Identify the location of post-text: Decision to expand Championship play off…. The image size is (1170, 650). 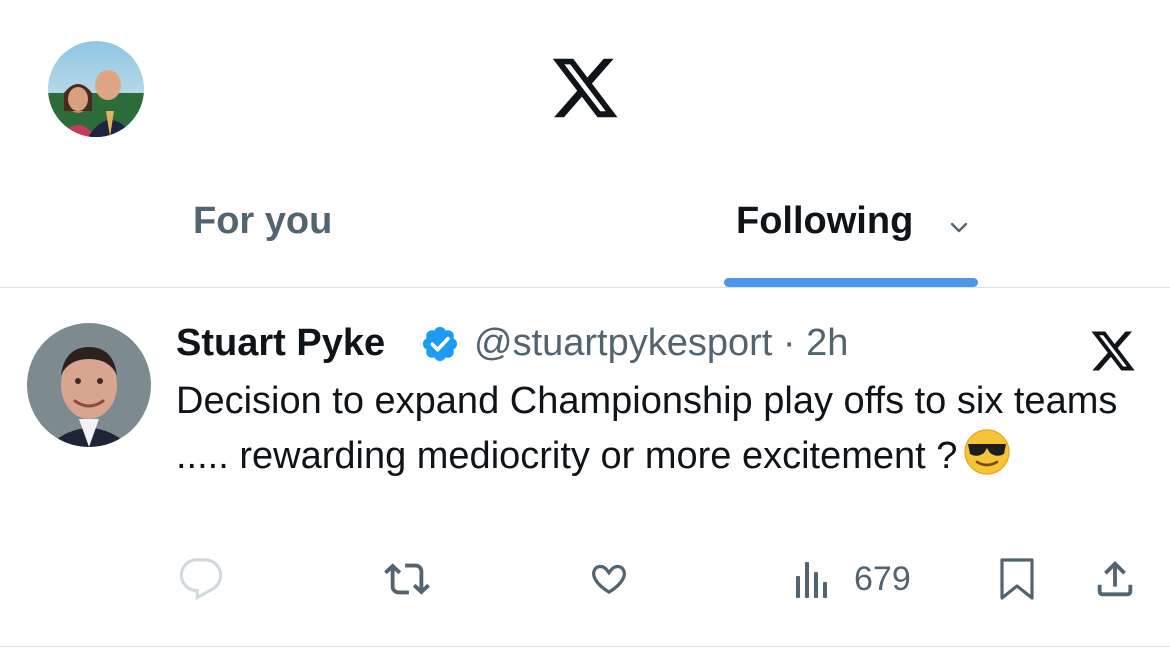
(661, 428).